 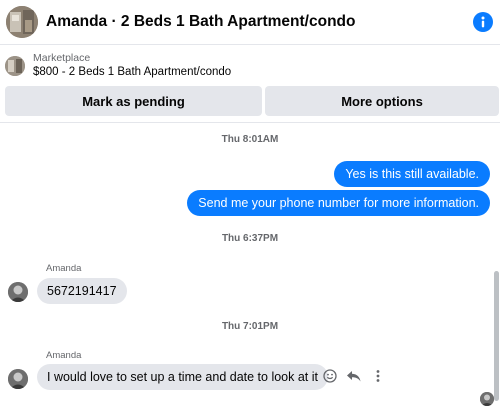 I want to click on listing-thumbnail-icon, so click(x=15, y=66).